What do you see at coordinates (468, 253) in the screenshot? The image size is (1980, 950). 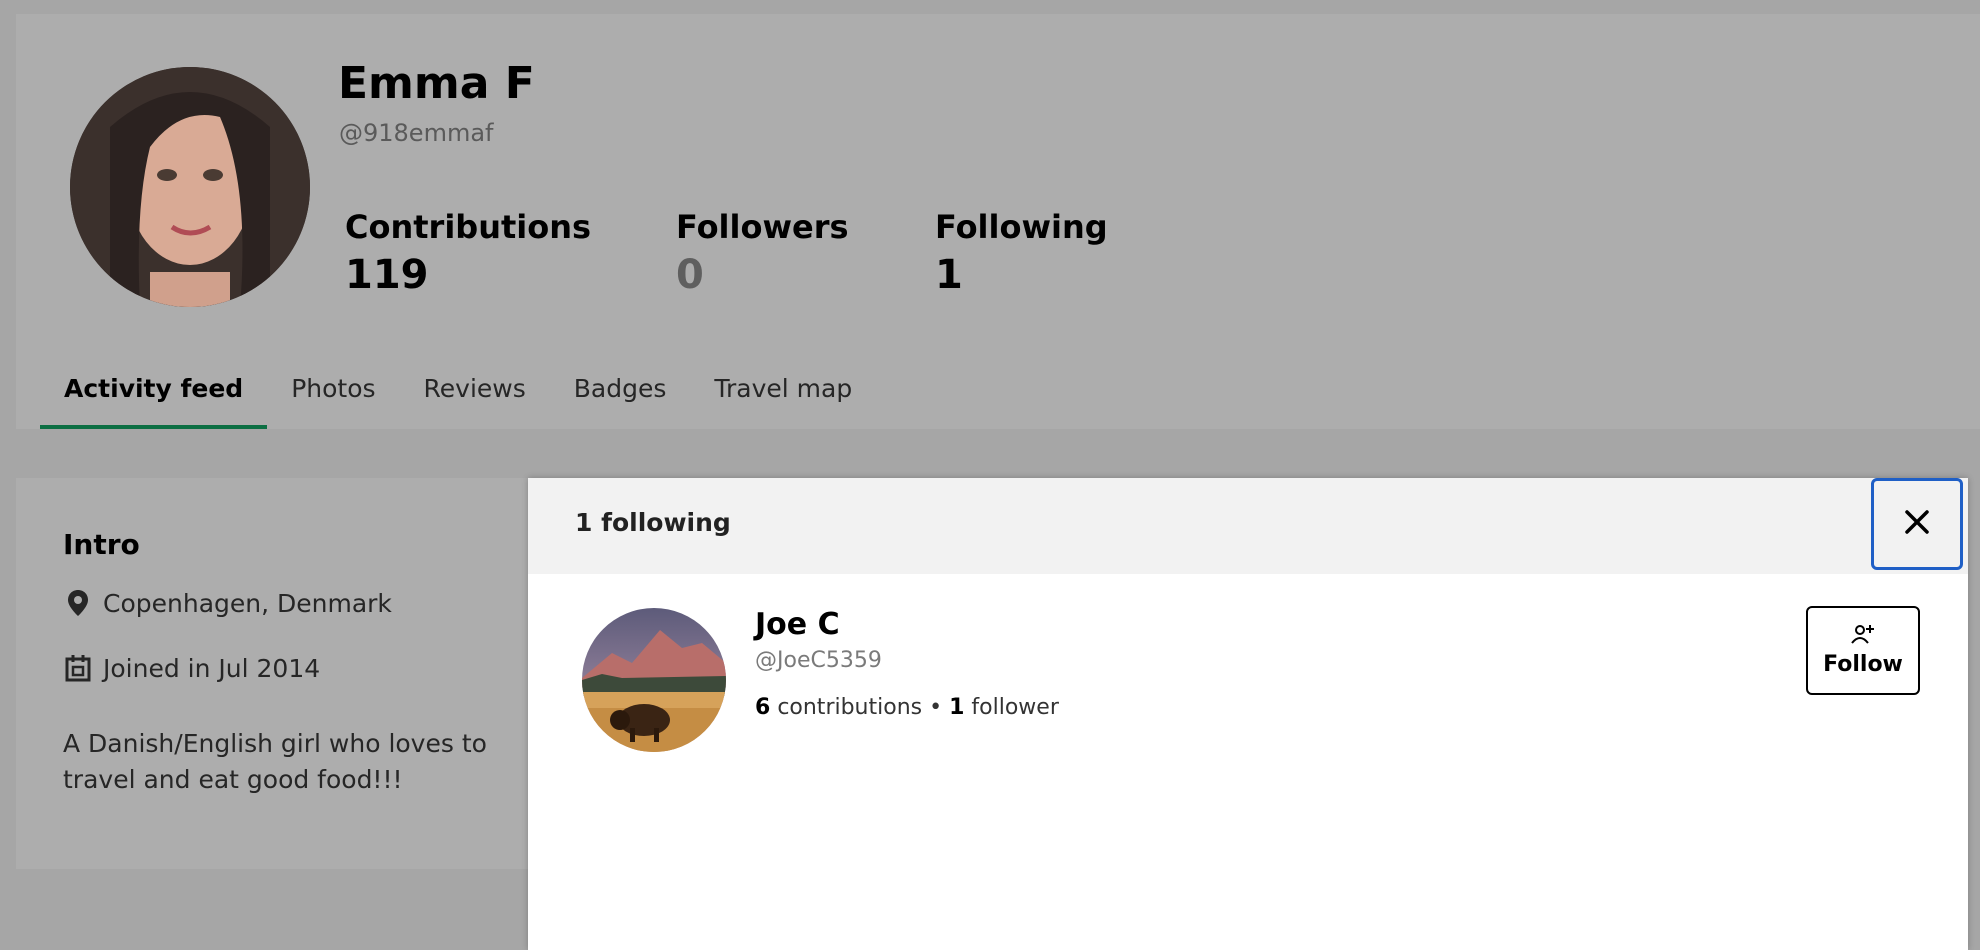 I see `stat-contributions: Contributions 119` at bounding box center [468, 253].